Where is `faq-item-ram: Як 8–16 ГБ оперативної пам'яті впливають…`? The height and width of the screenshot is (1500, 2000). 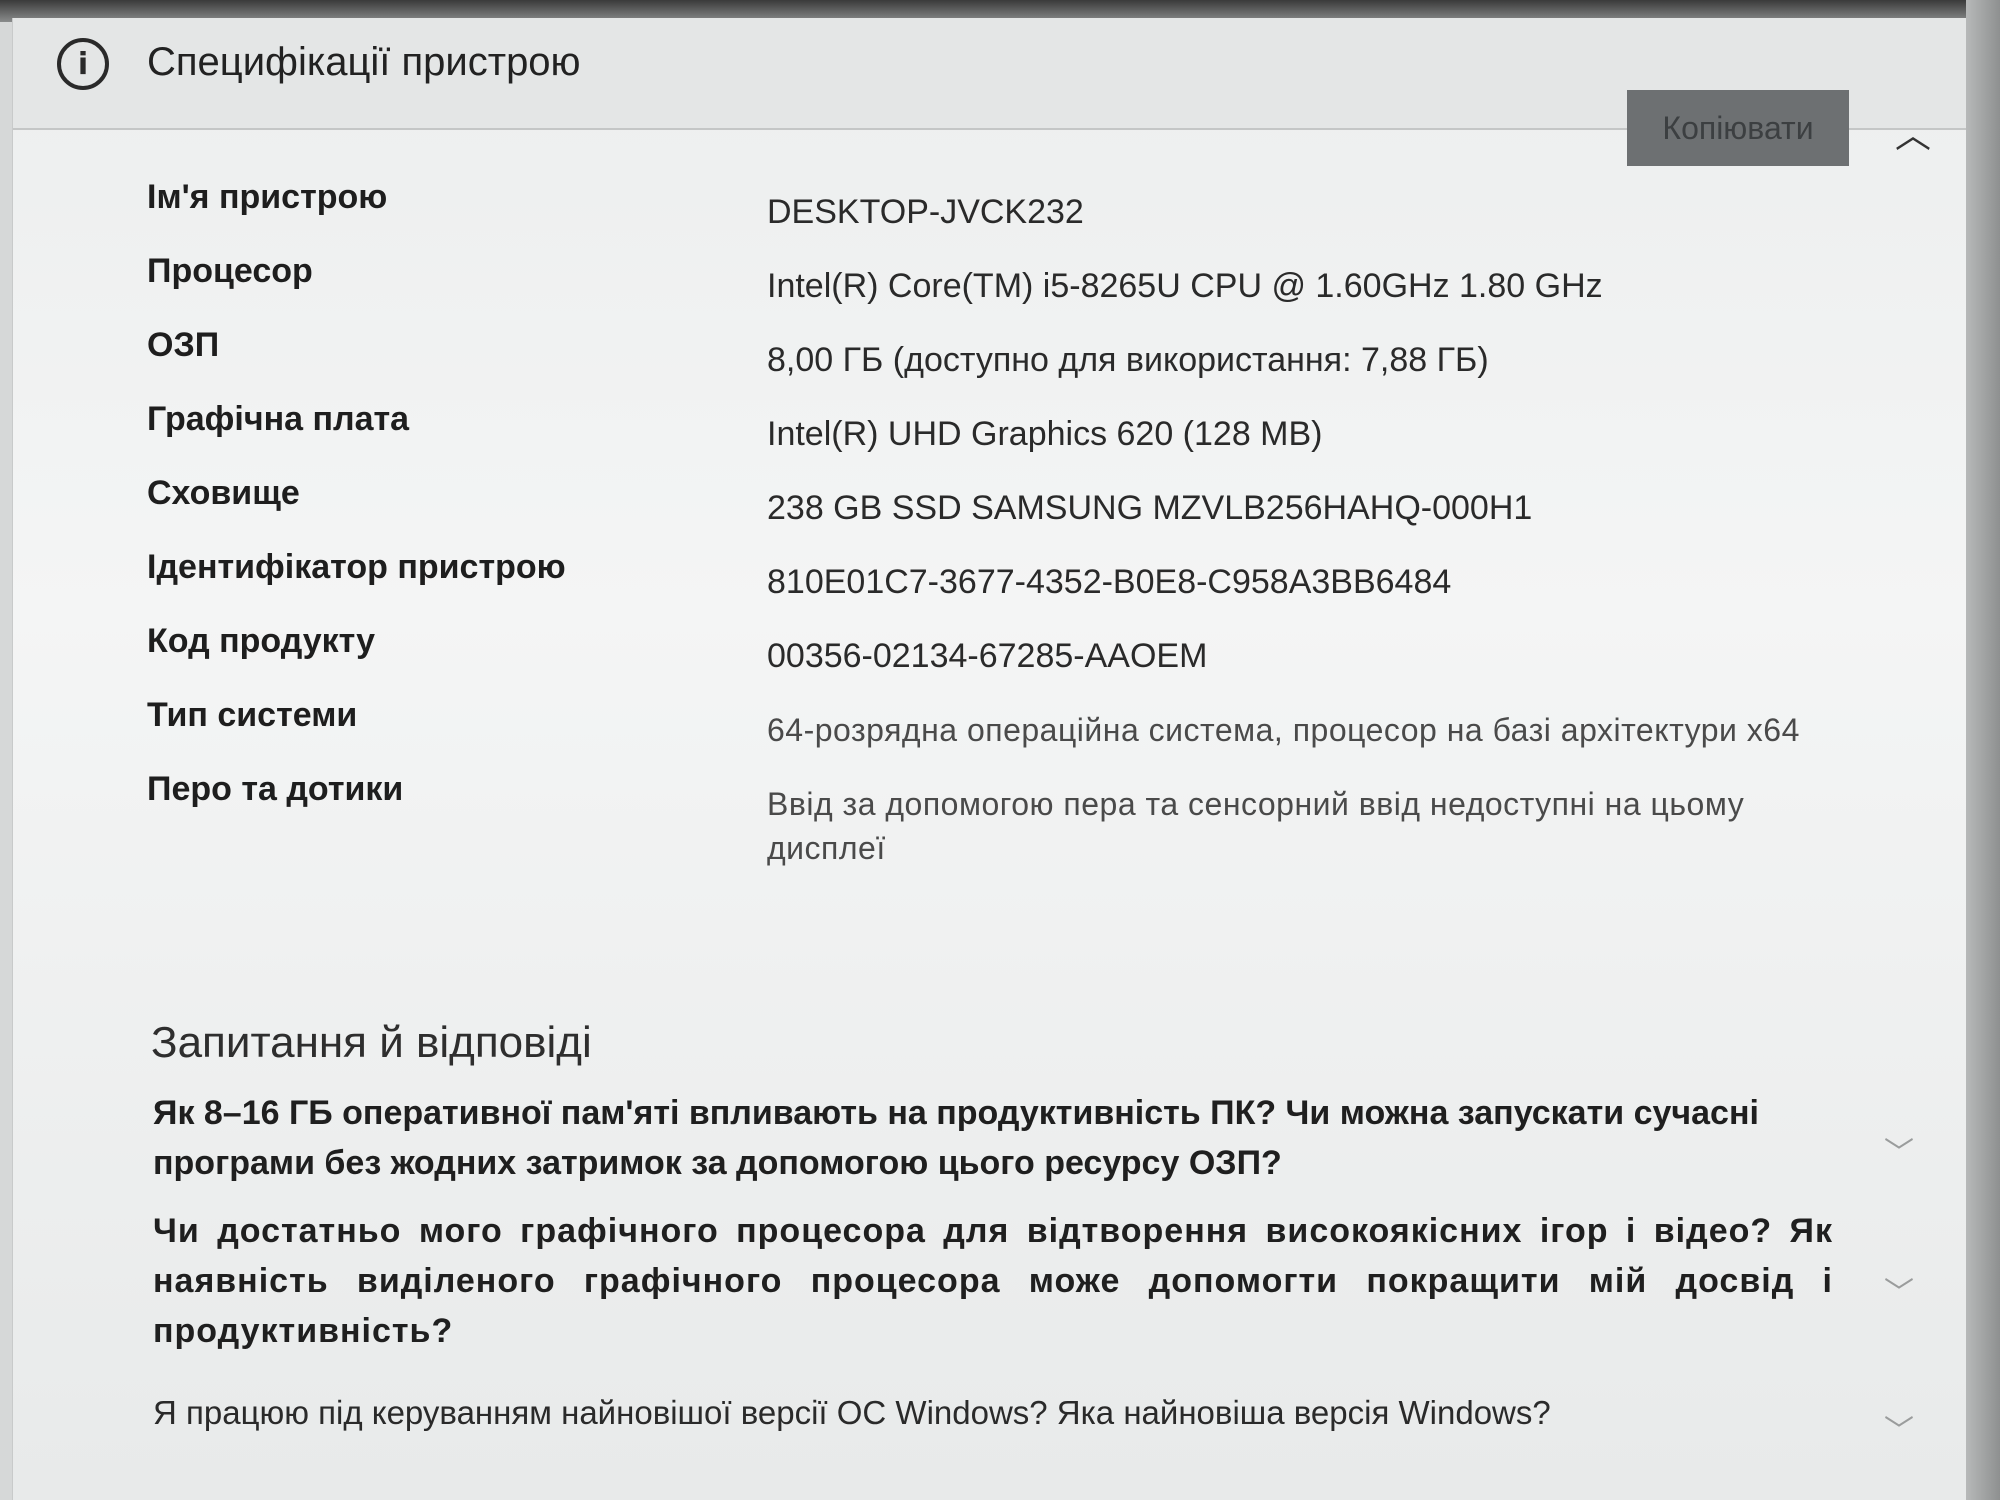 faq-item-ram: Як 8–16 ГБ оперативної пам'яті впливають… is located at coordinates (993, 1138).